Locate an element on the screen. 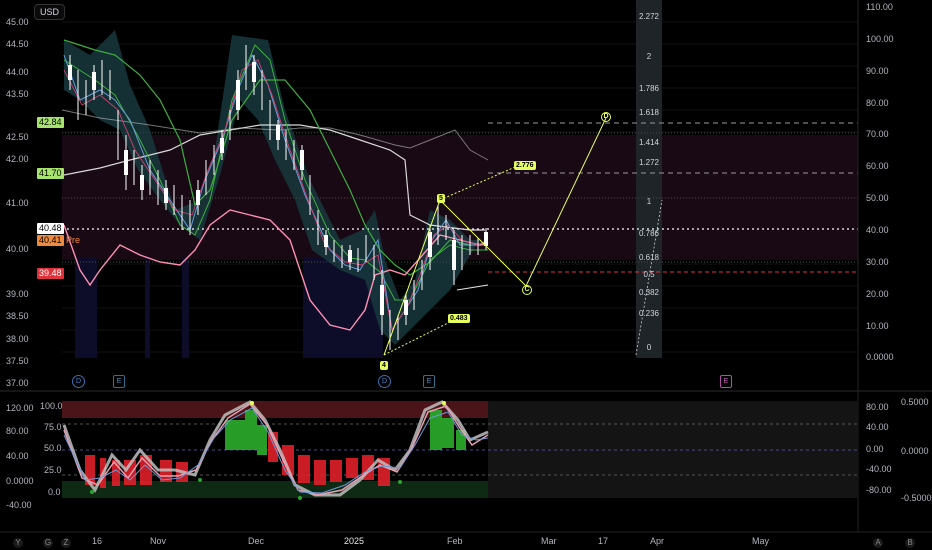 The width and height of the screenshot is (932, 550). nav-icon-a: A is located at coordinates (878, 543).